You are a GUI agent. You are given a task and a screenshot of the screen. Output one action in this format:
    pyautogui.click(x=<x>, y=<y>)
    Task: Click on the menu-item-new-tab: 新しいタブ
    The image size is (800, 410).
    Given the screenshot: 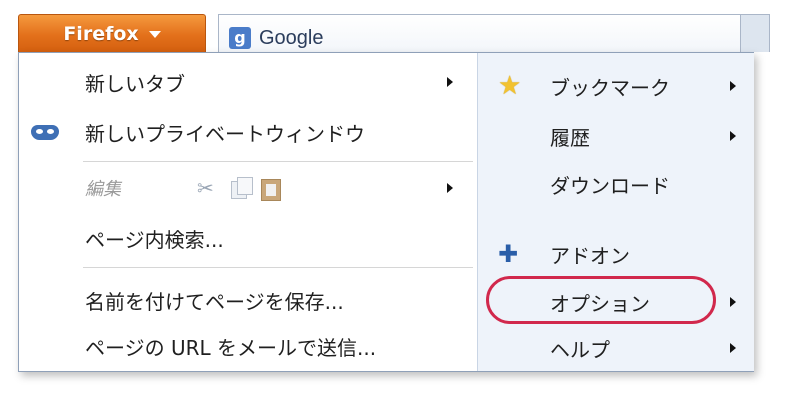 What is the action you would take?
    pyautogui.click(x=248, y=82)
    